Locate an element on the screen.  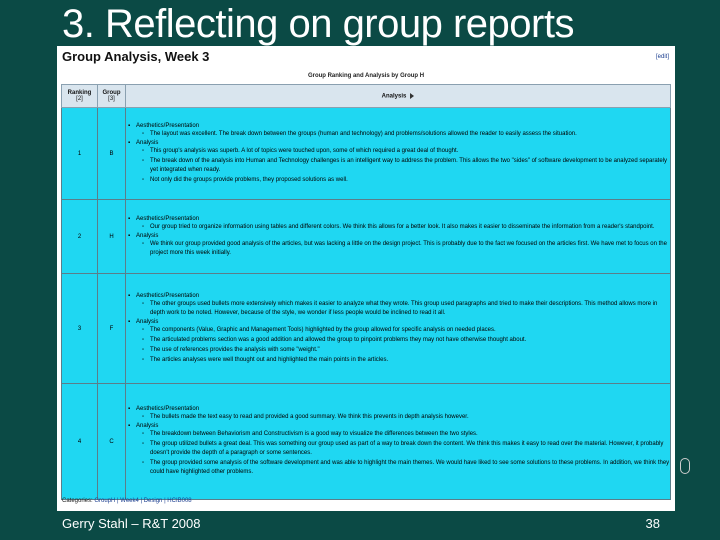
footer-author: Gerry Stahl – R&T 2008 is located at coordinates (131, 523).